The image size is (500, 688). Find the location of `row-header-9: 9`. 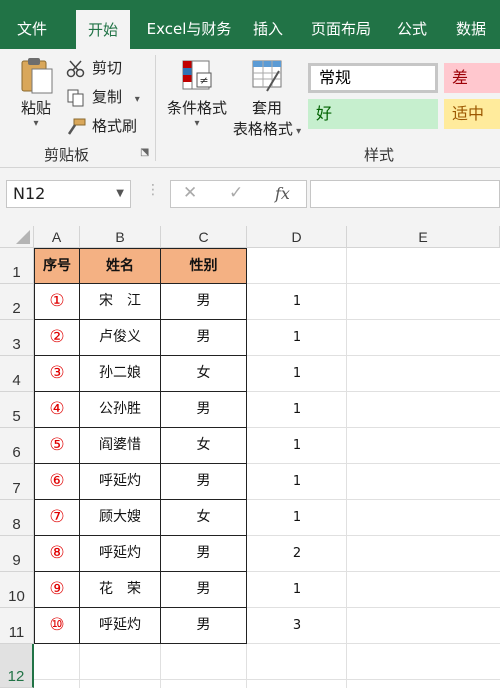

row-header-9: 9 is located at coordinates (17, 554).